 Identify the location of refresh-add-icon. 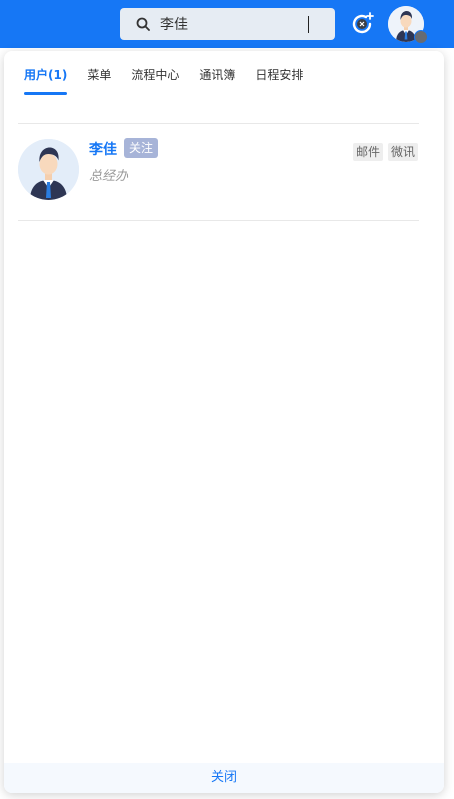
(363, 23).